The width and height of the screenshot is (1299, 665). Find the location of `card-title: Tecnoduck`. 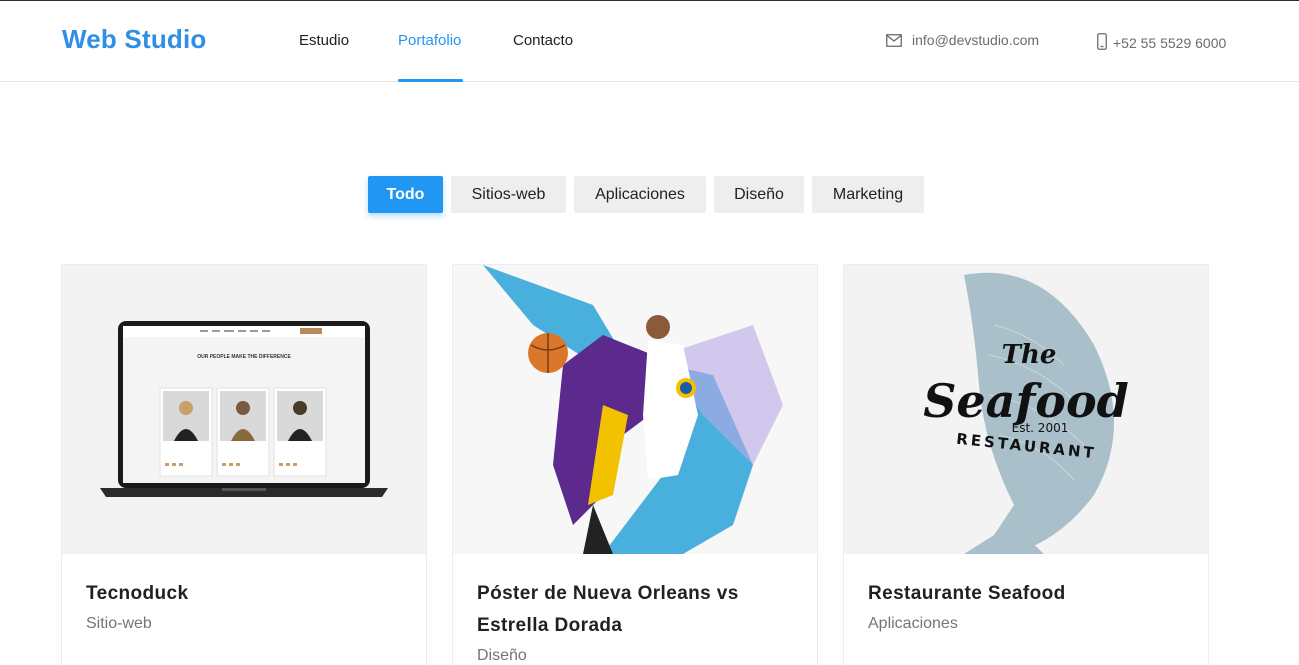

card-title: Tecnoduck is located at coordinates (246, 594).